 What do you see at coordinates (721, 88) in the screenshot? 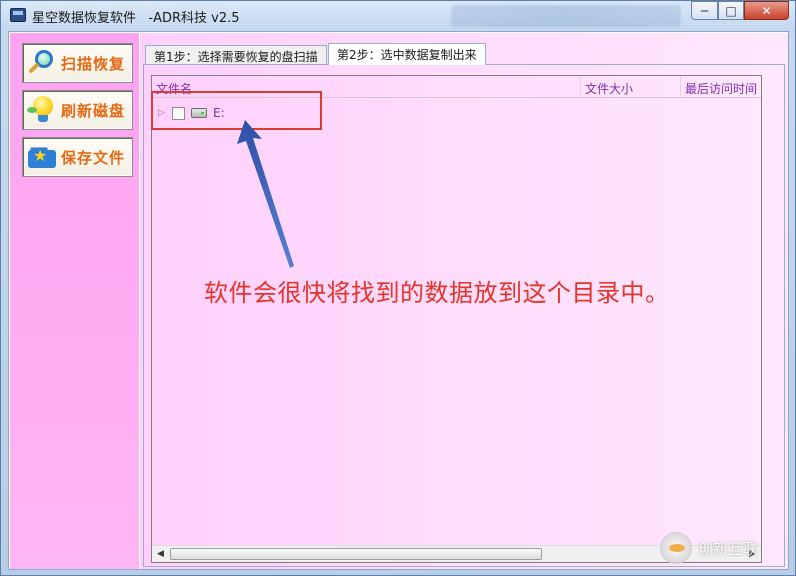
I see `column-header-last-access: 最后访问时间` at bounding box center [721, 88].